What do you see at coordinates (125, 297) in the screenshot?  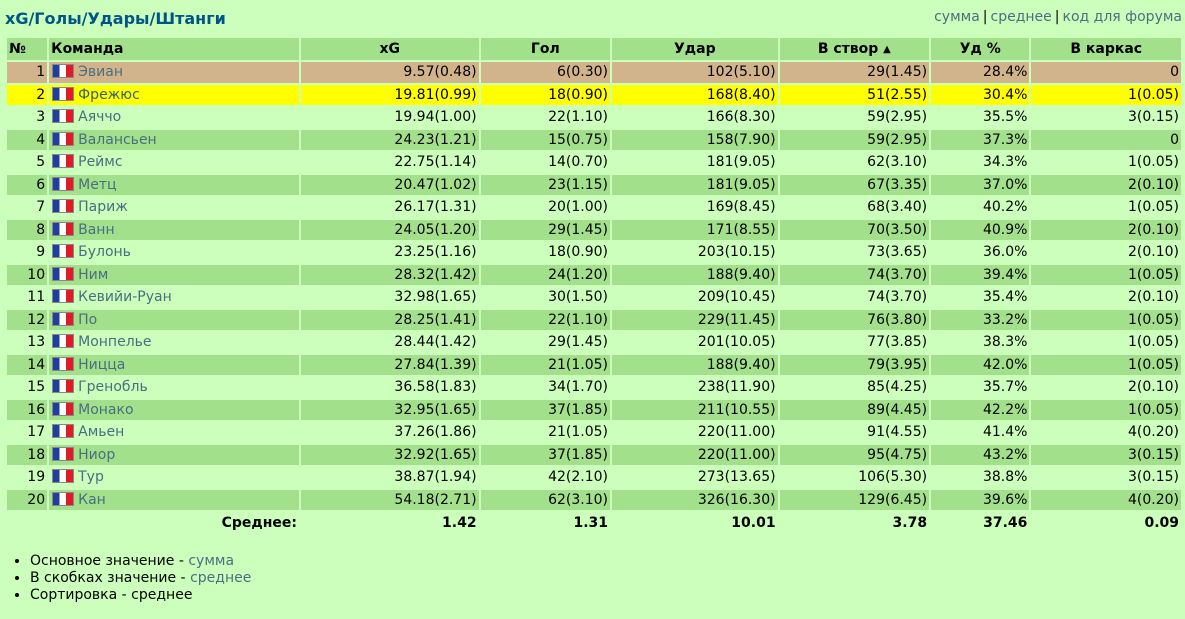 I see `team-link: Кевийи-Руан` at bounding box center [125, 297].